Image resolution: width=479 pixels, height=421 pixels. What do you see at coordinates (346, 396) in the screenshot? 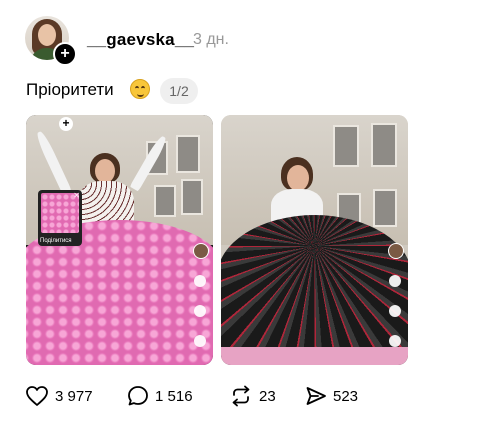
I see `share-count: 523` at bounding box center [346, 396].